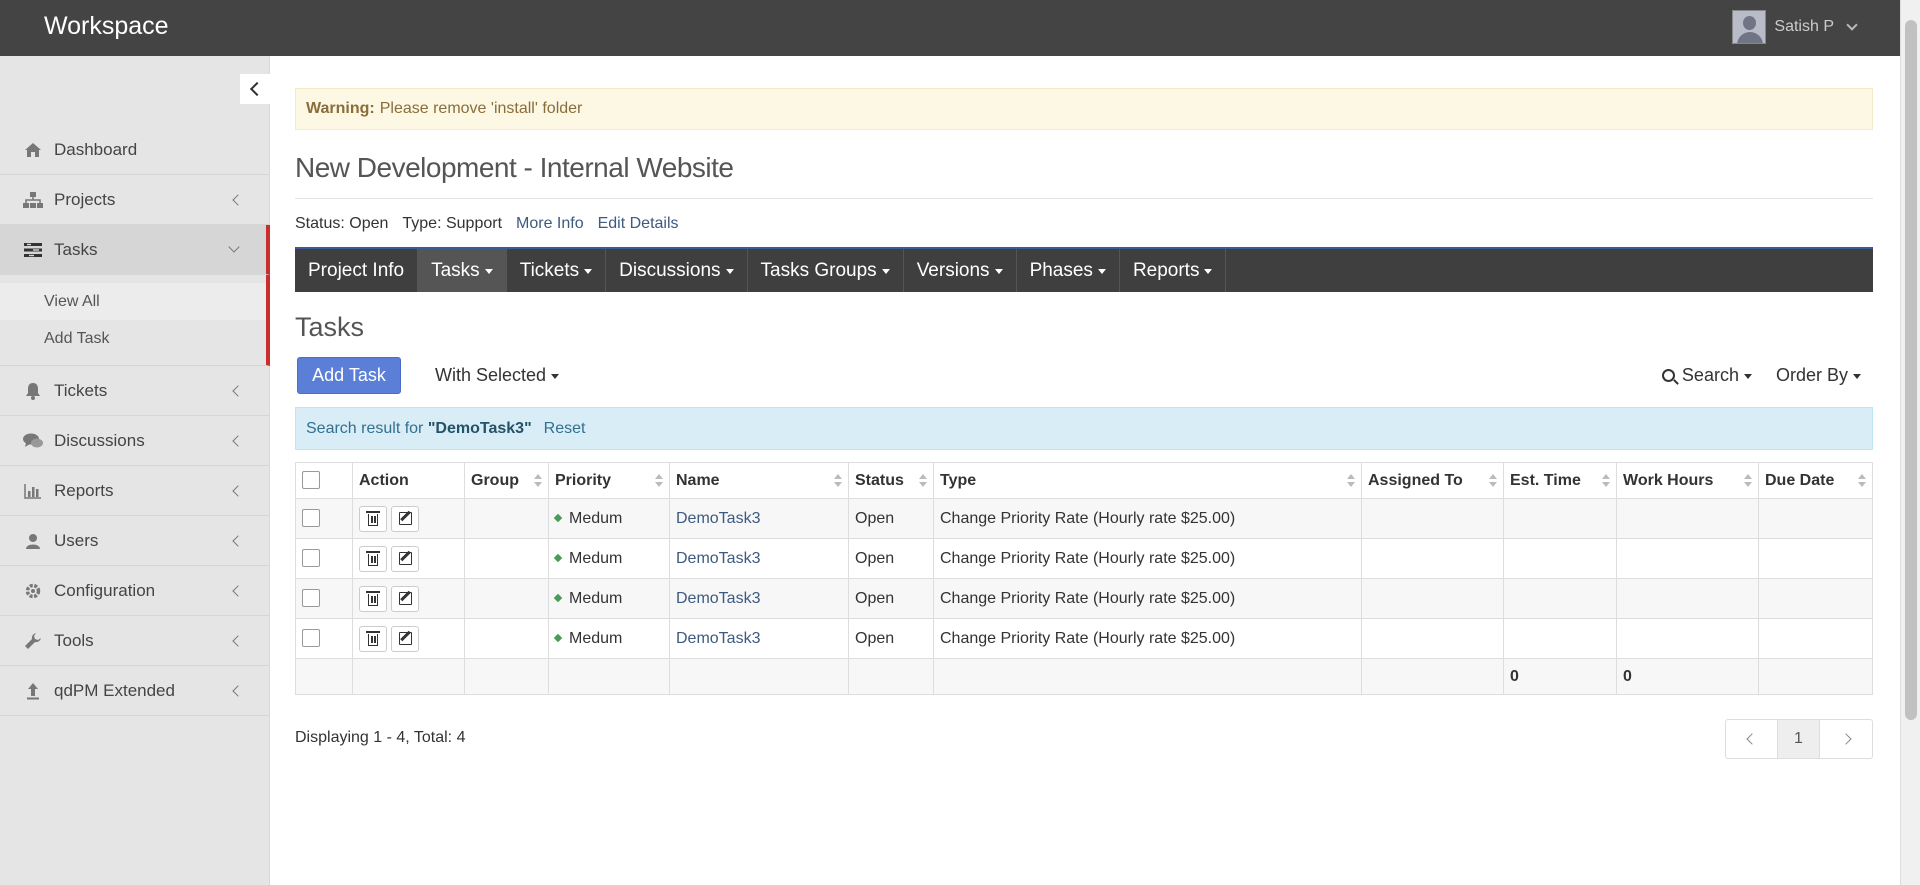 The image size is (1920, 885). I want to click on page-title: New Development - Internal Website, so click(1084, 175).